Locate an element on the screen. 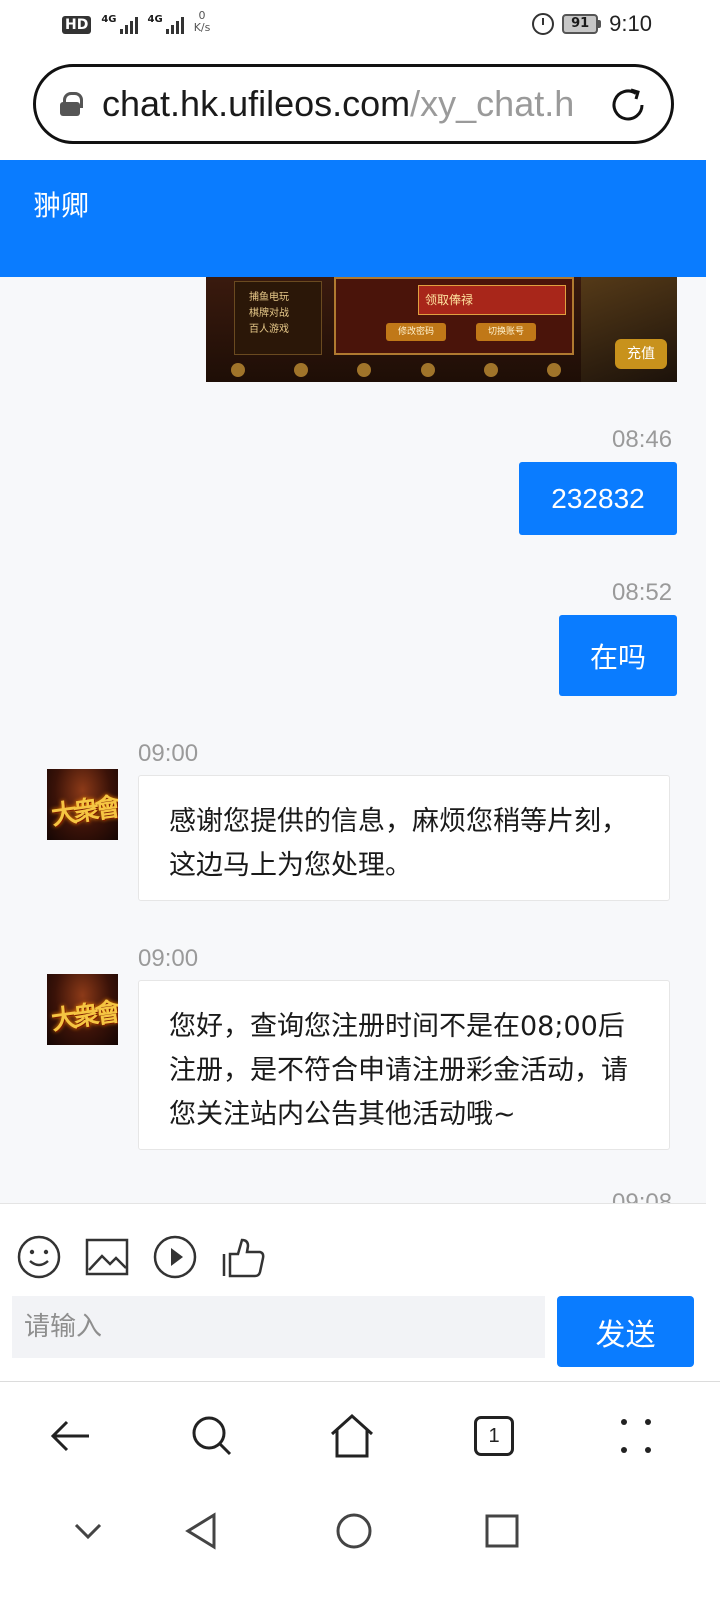  image-icon is located at coordinates (107, 1257).